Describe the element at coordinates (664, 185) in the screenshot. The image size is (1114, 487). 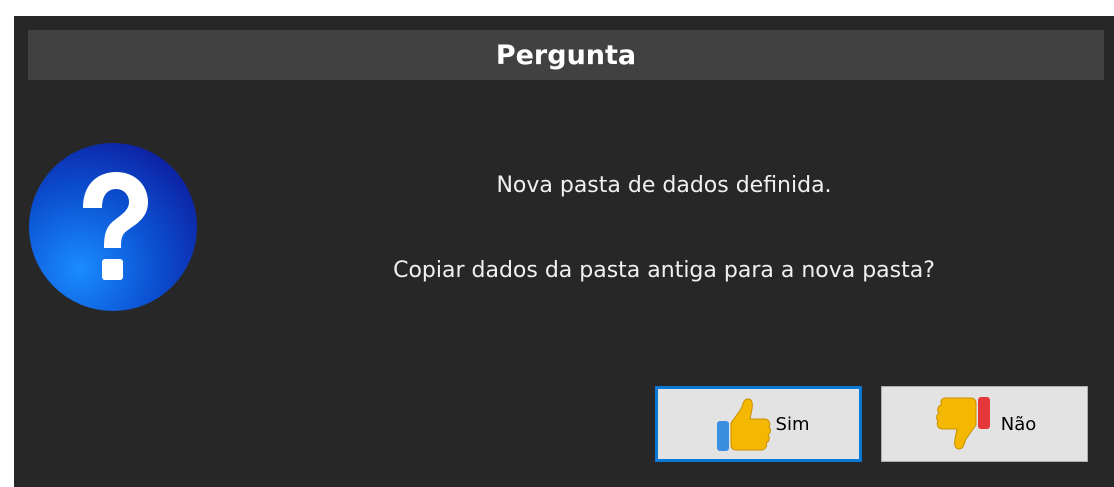
I see `message-line-1: Nova pasta de dados definida.` at that location.